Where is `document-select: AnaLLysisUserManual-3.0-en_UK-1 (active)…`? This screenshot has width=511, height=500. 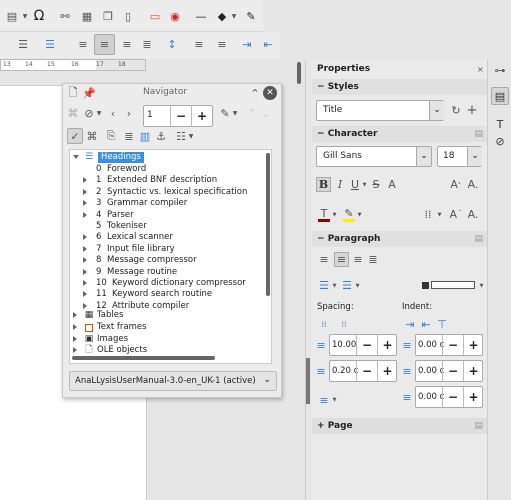
document-select: AnaLLysisUserManual-3.0-en_UK-1 (active)… is located at coordinates (173, 381).